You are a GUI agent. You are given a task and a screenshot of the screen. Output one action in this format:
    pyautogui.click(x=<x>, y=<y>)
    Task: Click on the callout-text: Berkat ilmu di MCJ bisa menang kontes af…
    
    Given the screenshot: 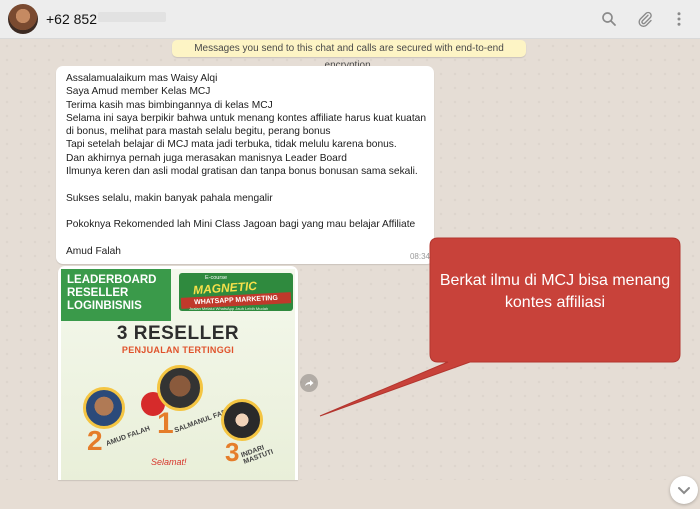 What is the action you would take?
    pyautogui.click(x=555, y=291)
    